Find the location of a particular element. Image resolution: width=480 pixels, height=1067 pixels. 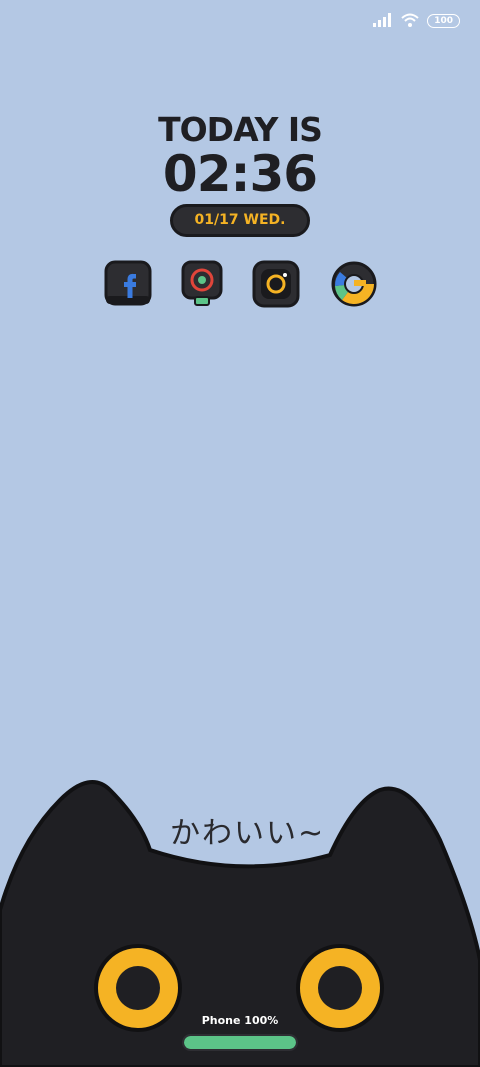

status-bar: 100 is located at coordinates (416, 21).